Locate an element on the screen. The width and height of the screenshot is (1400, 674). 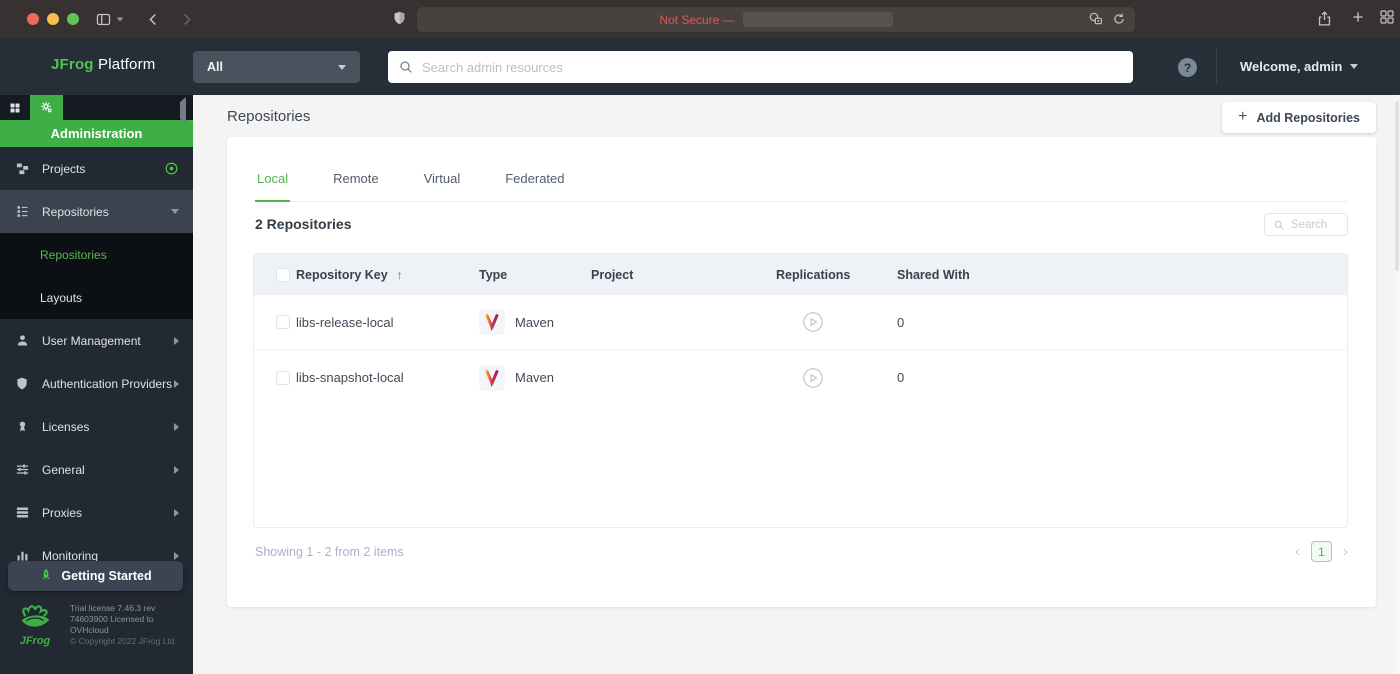
getting-started-button: Getting Started is located at coordinates (95, 576).